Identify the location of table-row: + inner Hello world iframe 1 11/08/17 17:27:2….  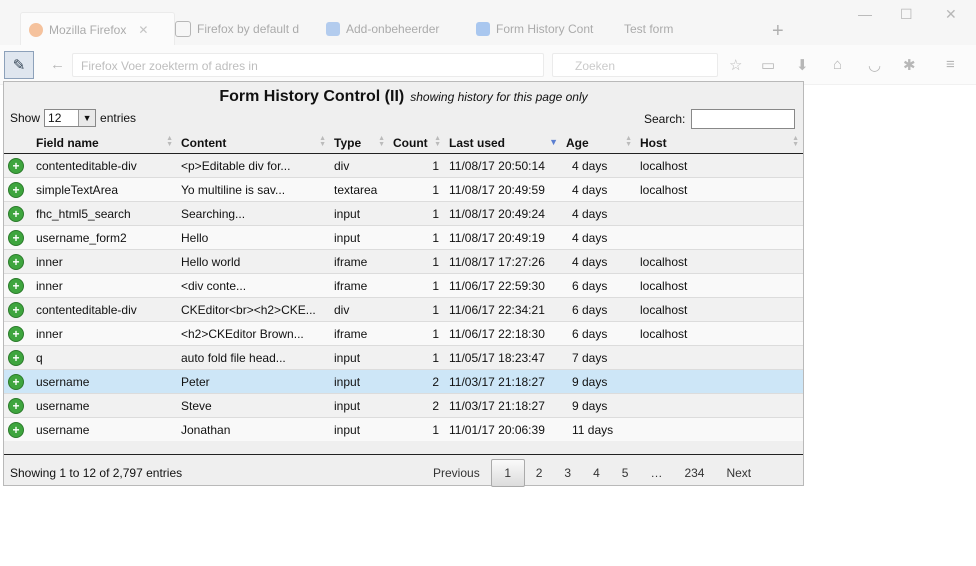
(403, 261).